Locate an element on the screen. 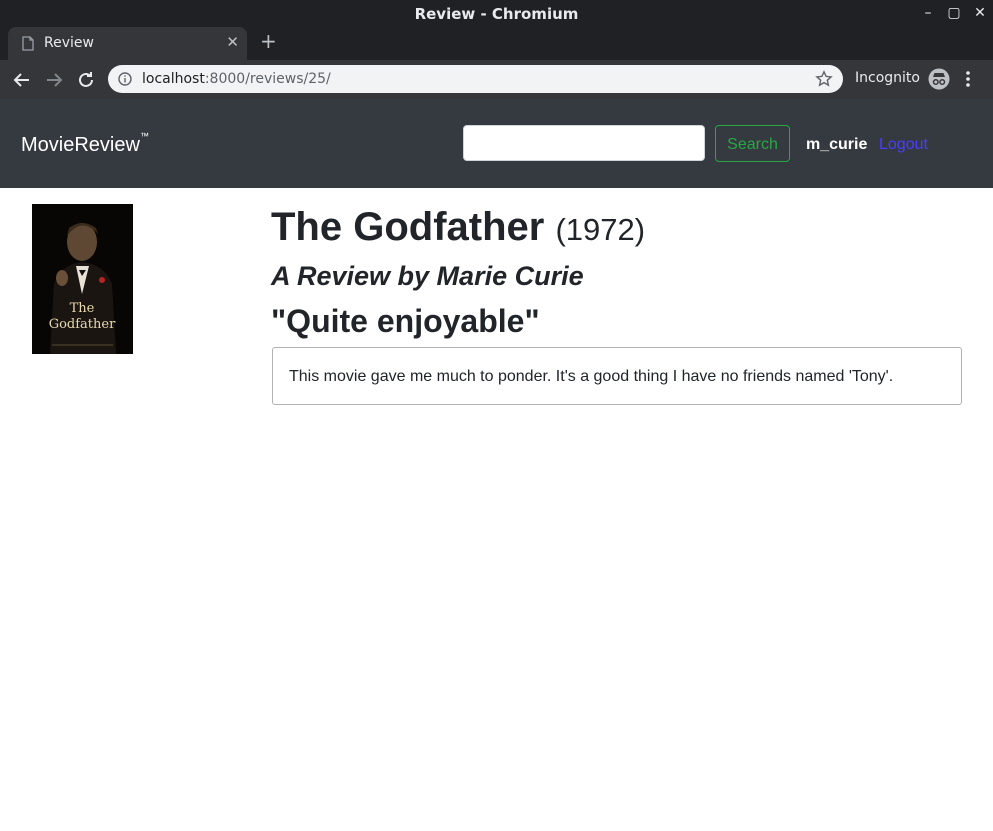  site-navbar: MovieReview™ Search m_curie Logout is located at coordinates (496, 143).